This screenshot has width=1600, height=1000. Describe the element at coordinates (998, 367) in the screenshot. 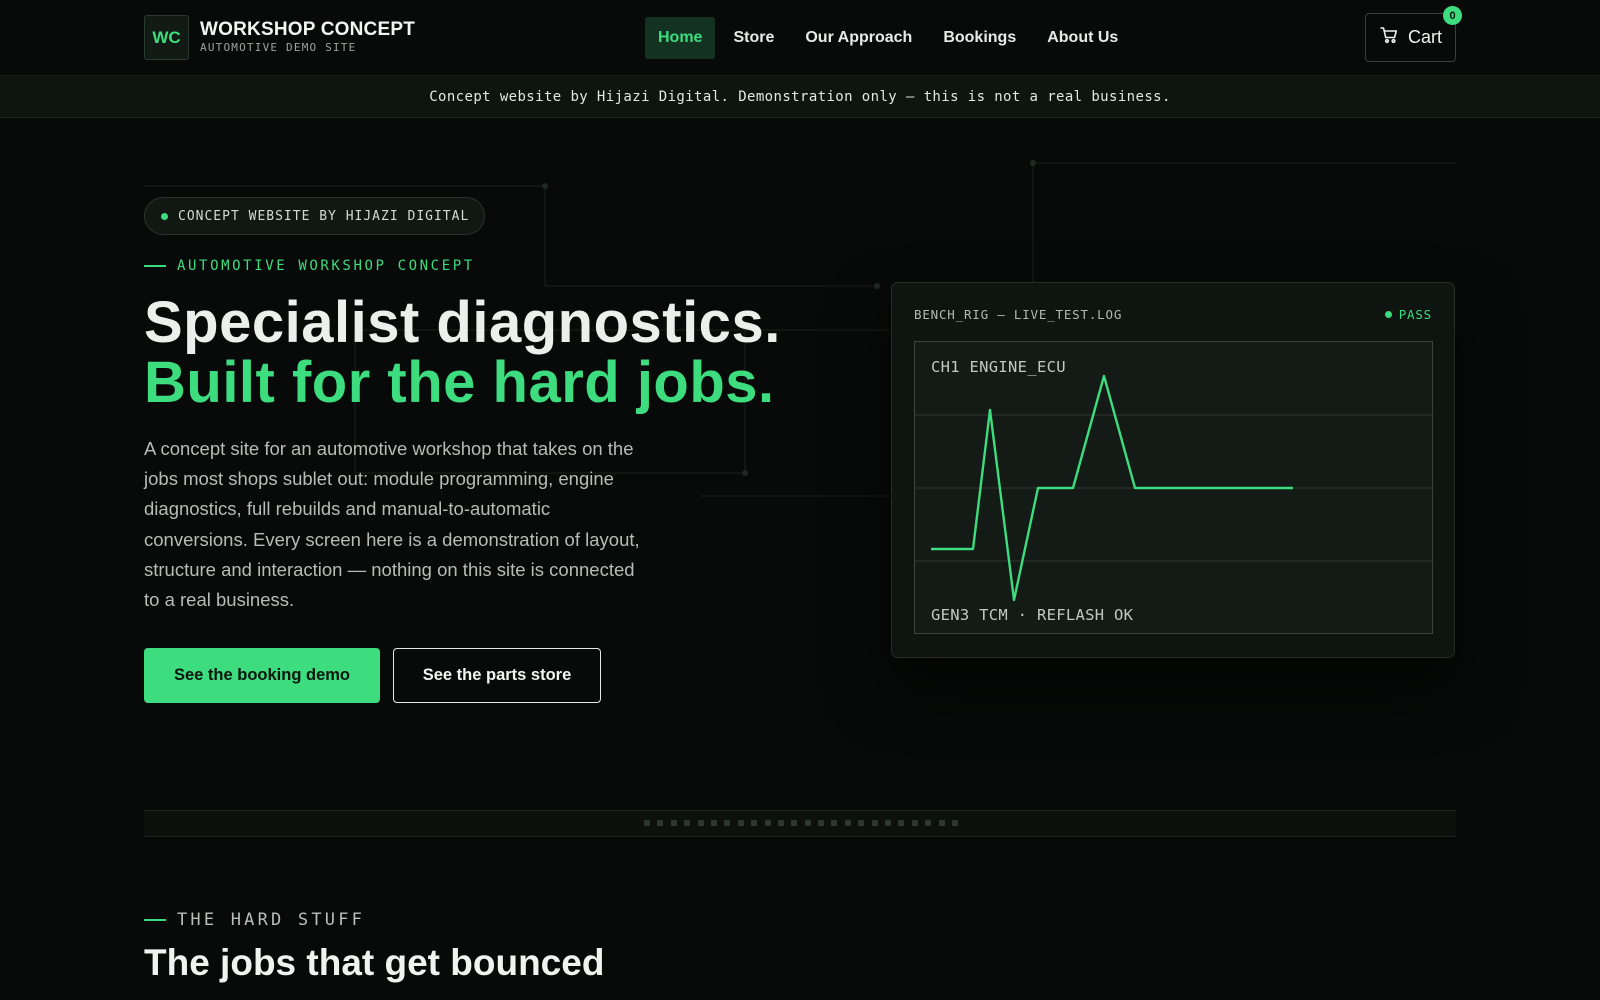

I see `channel-label: CH1 ENGINE_ECU` at that location.